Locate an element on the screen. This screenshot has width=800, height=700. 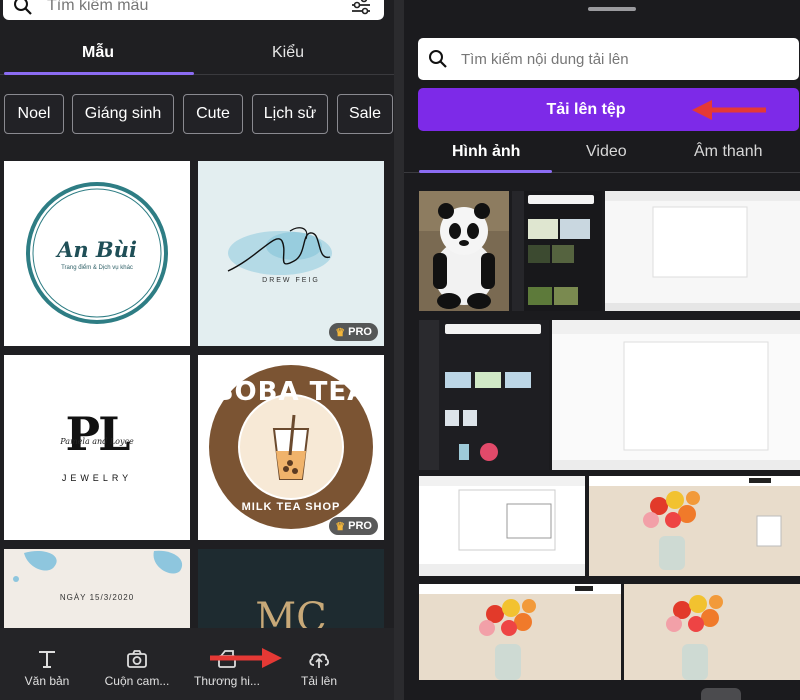
pl-subtitle: JEWELRY is located at coordinates (97, 478).